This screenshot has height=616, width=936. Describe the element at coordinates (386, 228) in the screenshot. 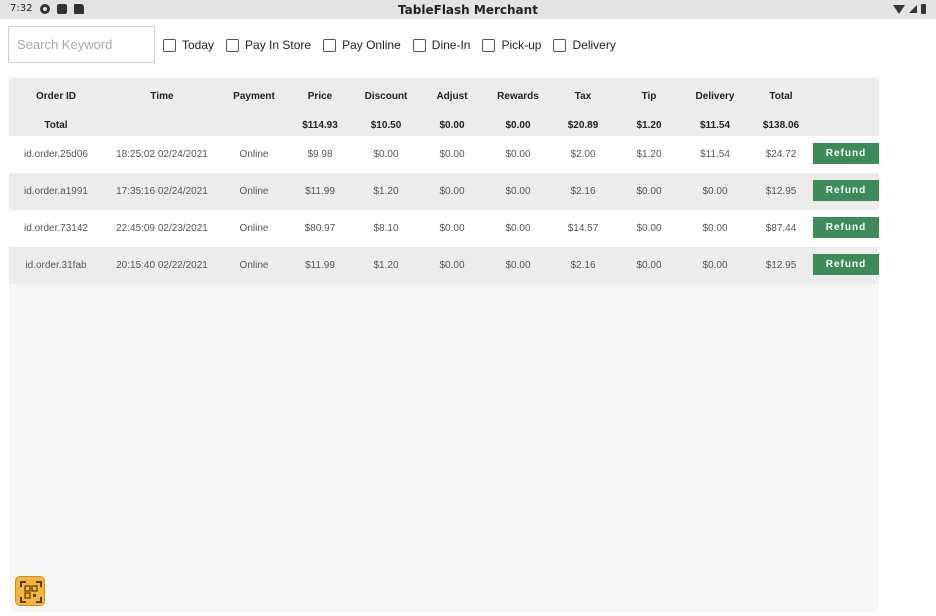

I see `order-discount: $8.10` at that location.